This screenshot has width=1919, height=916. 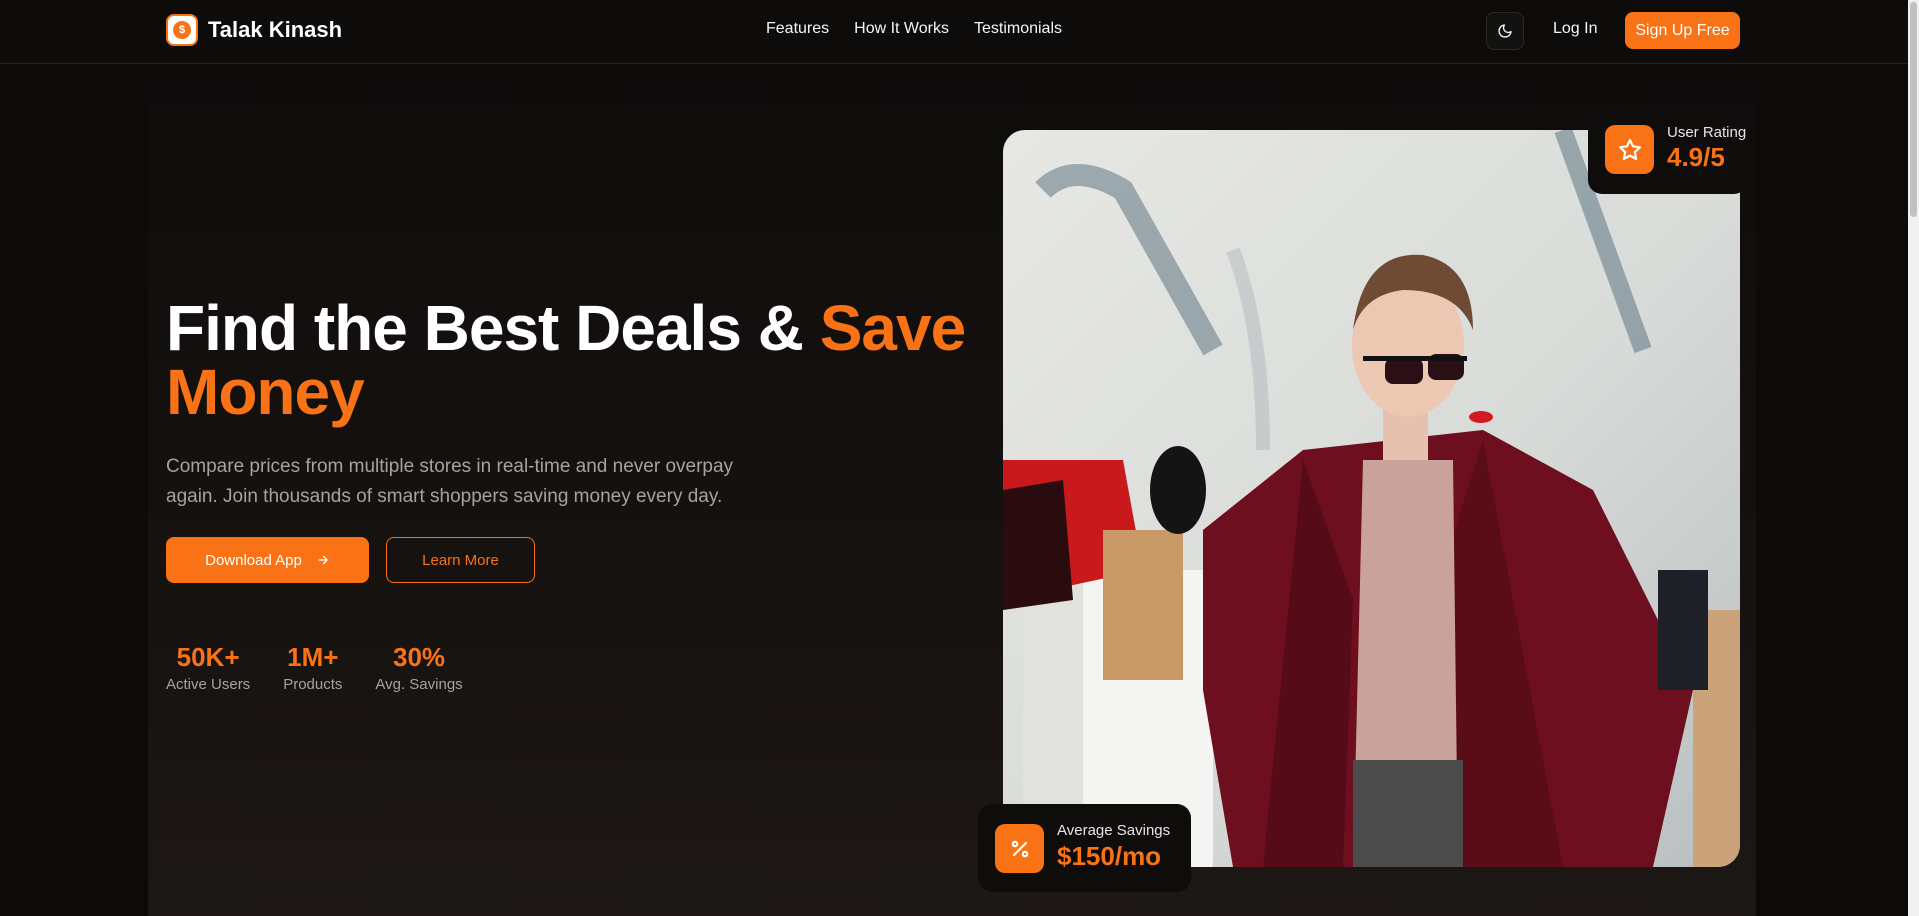 I want to click on hero-headline: Find the Best Deals & Save Money, so click(x=566, y=360).